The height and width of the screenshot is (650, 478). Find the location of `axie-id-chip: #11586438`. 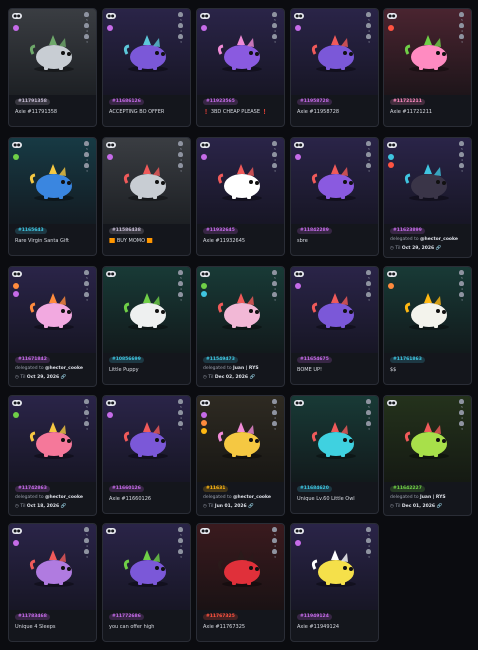

axie-id-chip: #11586438 is located at coordinates (126, 231).